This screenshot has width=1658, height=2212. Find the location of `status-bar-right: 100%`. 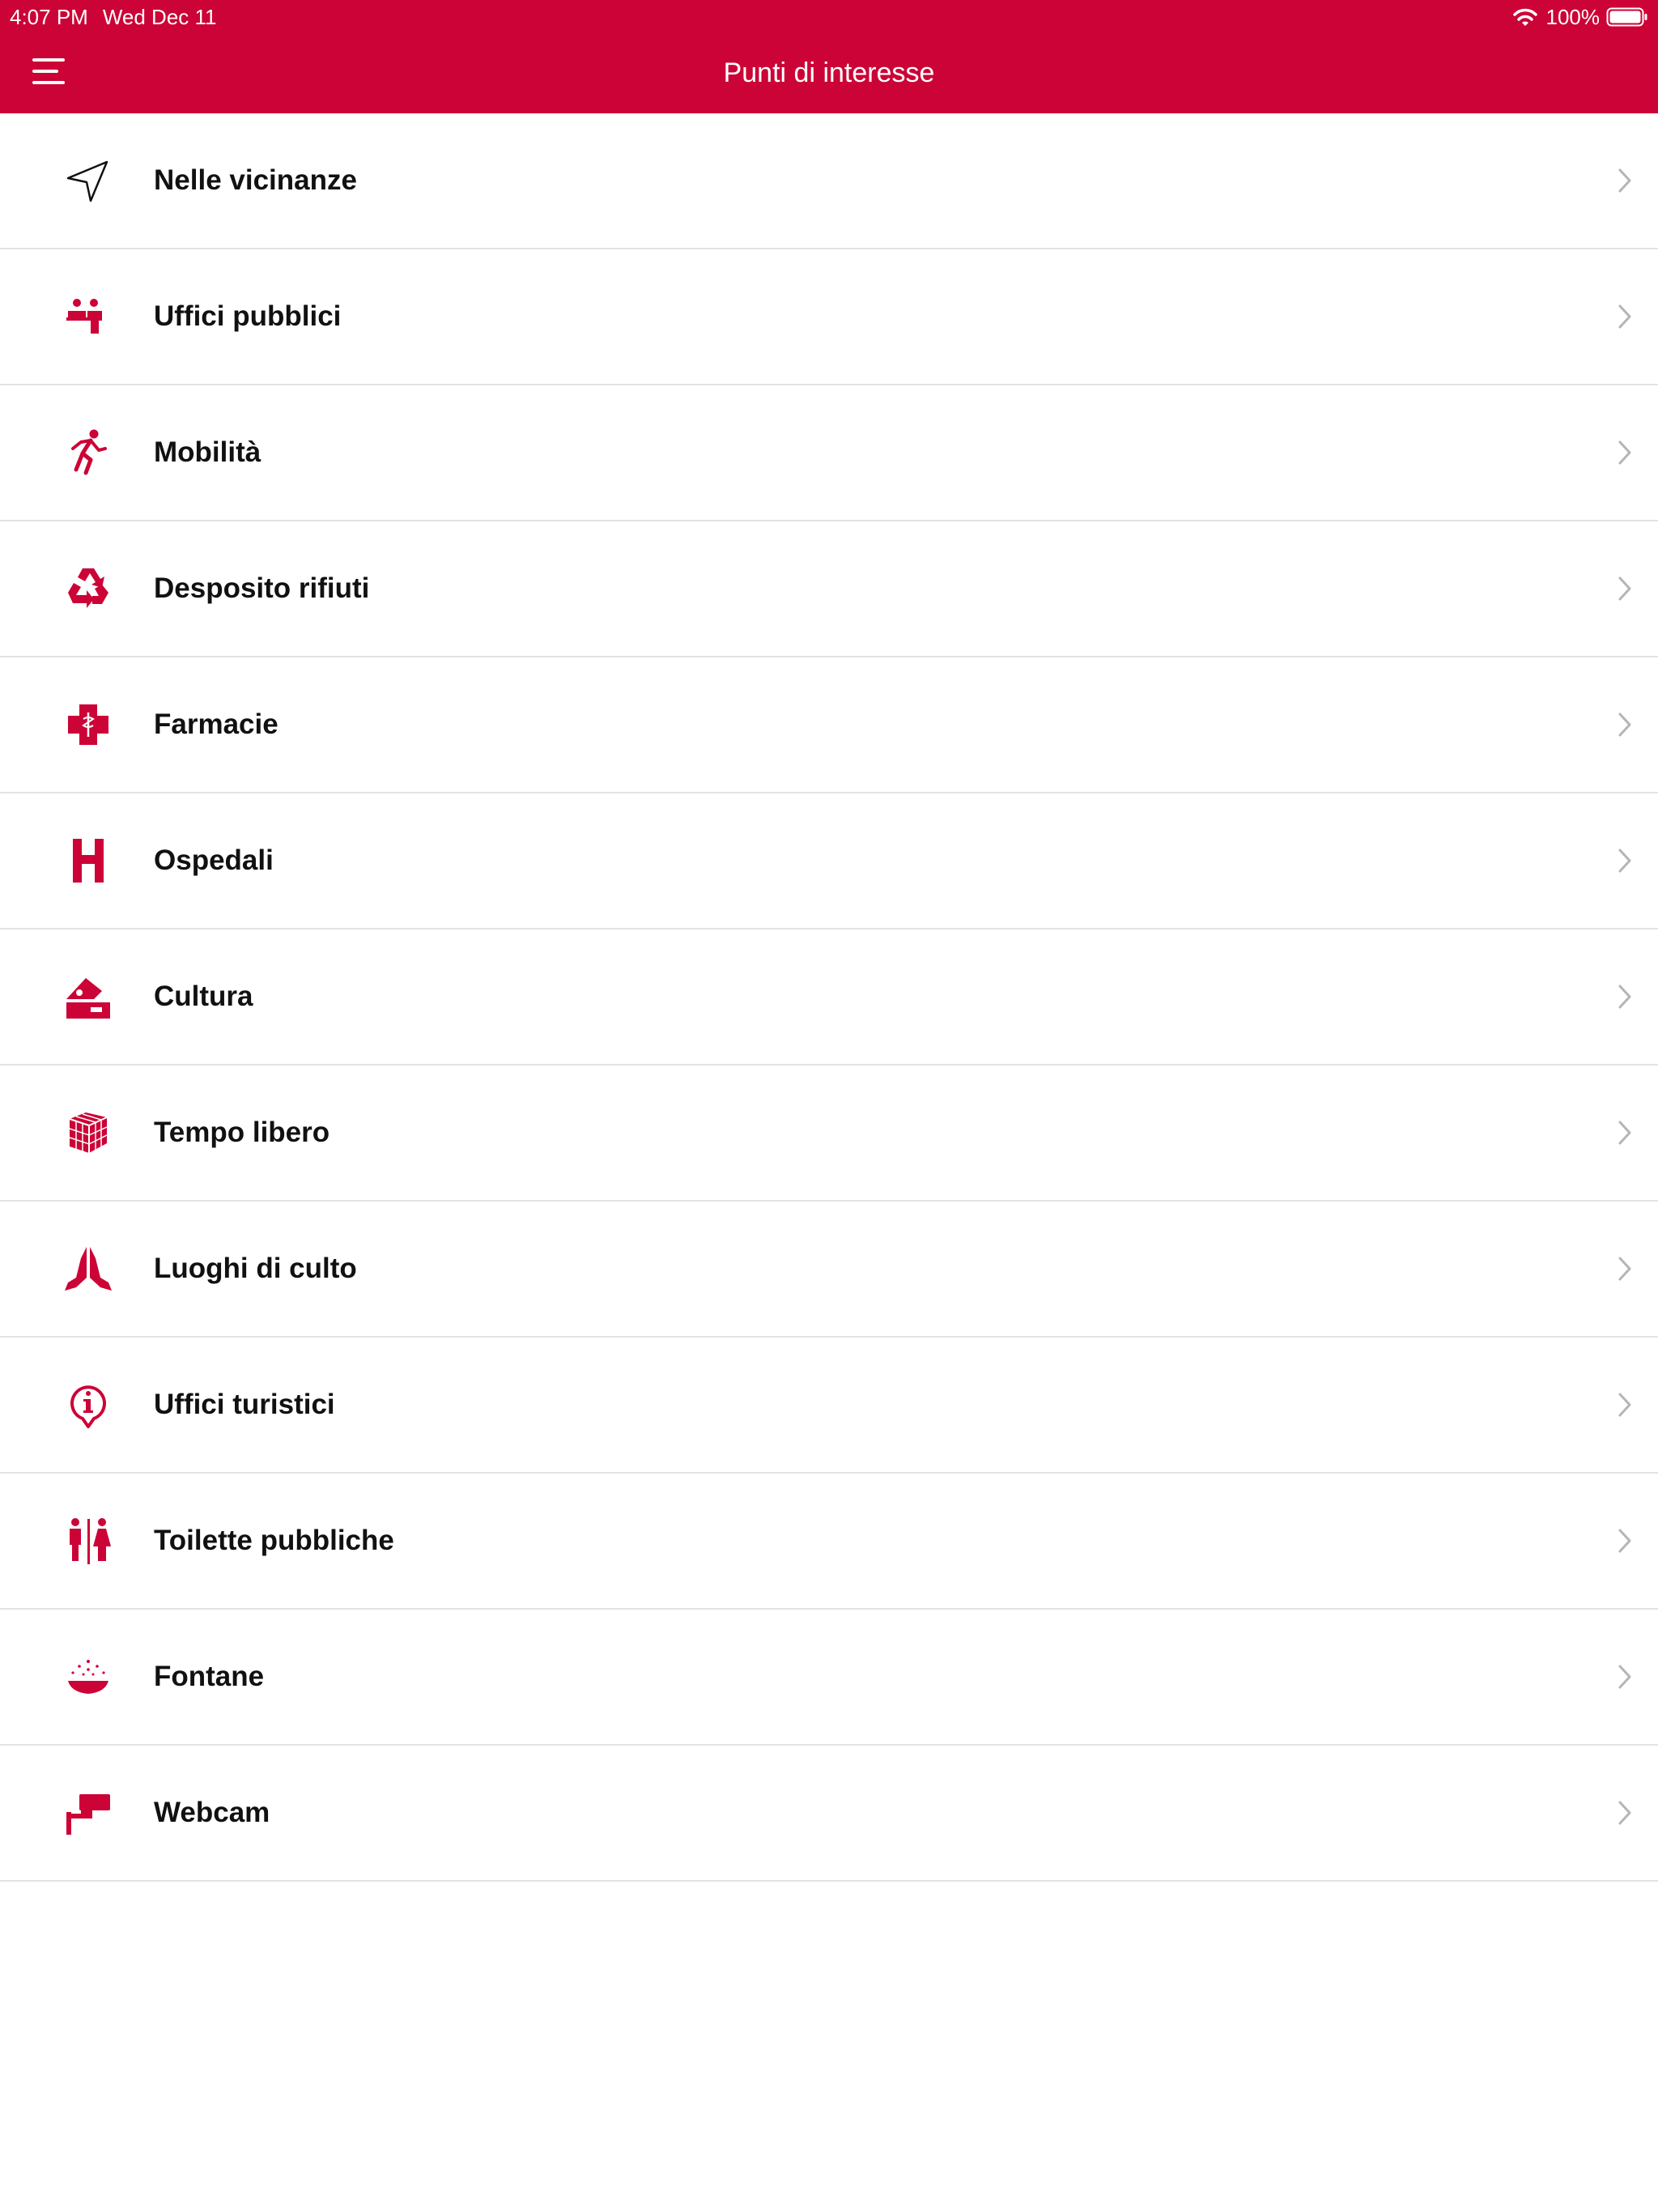

status-bar-right: 100% is located at coordinates (1580, 17).